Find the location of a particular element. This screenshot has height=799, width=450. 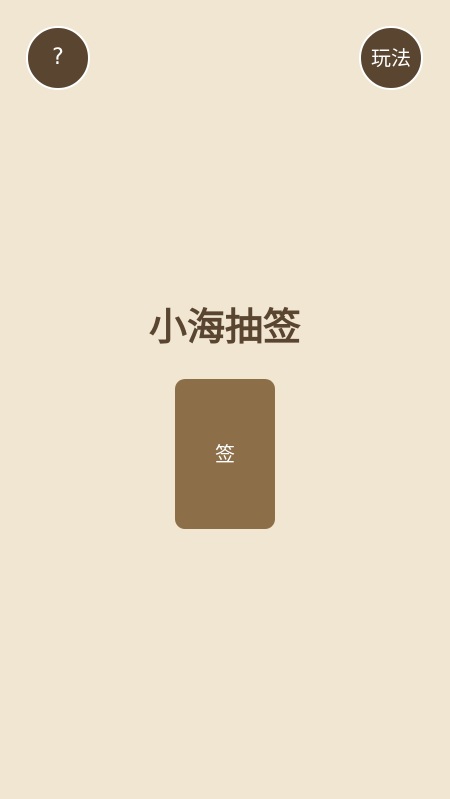

rules-button: 玩法 is located at coordinates (391, 58).